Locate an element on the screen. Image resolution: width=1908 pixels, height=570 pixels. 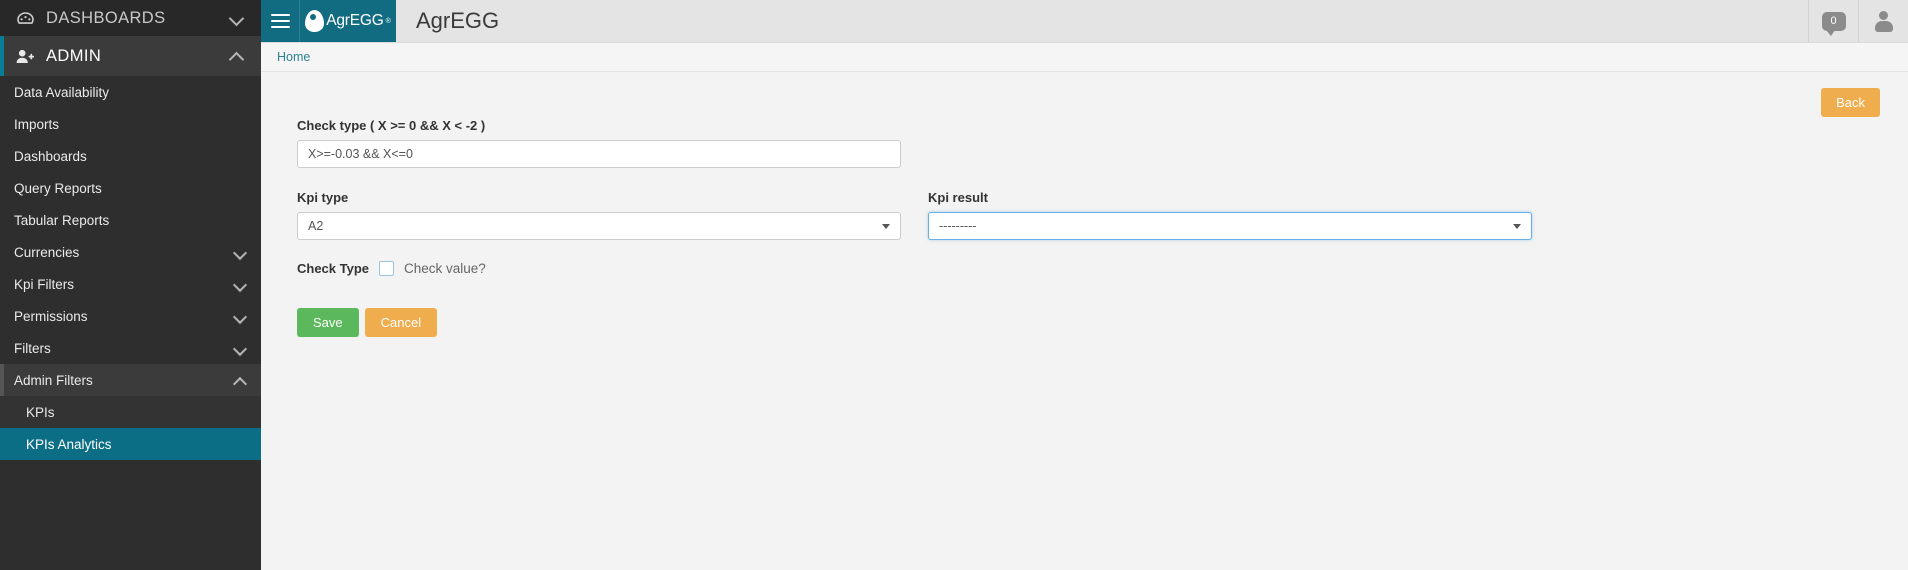
save-button: Save is located at coordinates (328, 322).